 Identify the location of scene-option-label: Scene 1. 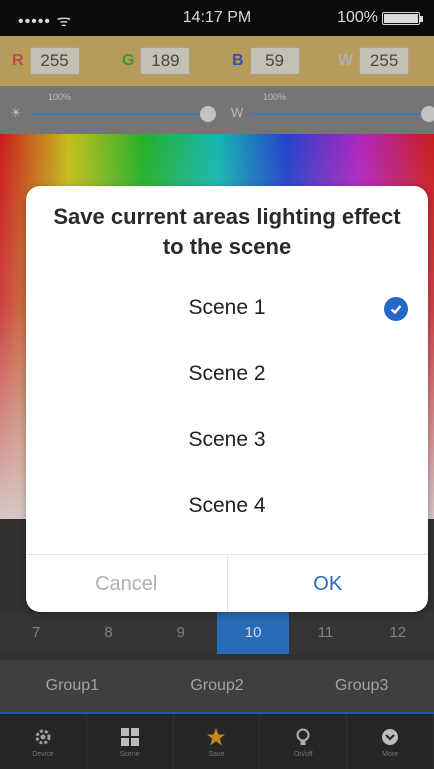
(227, 307).